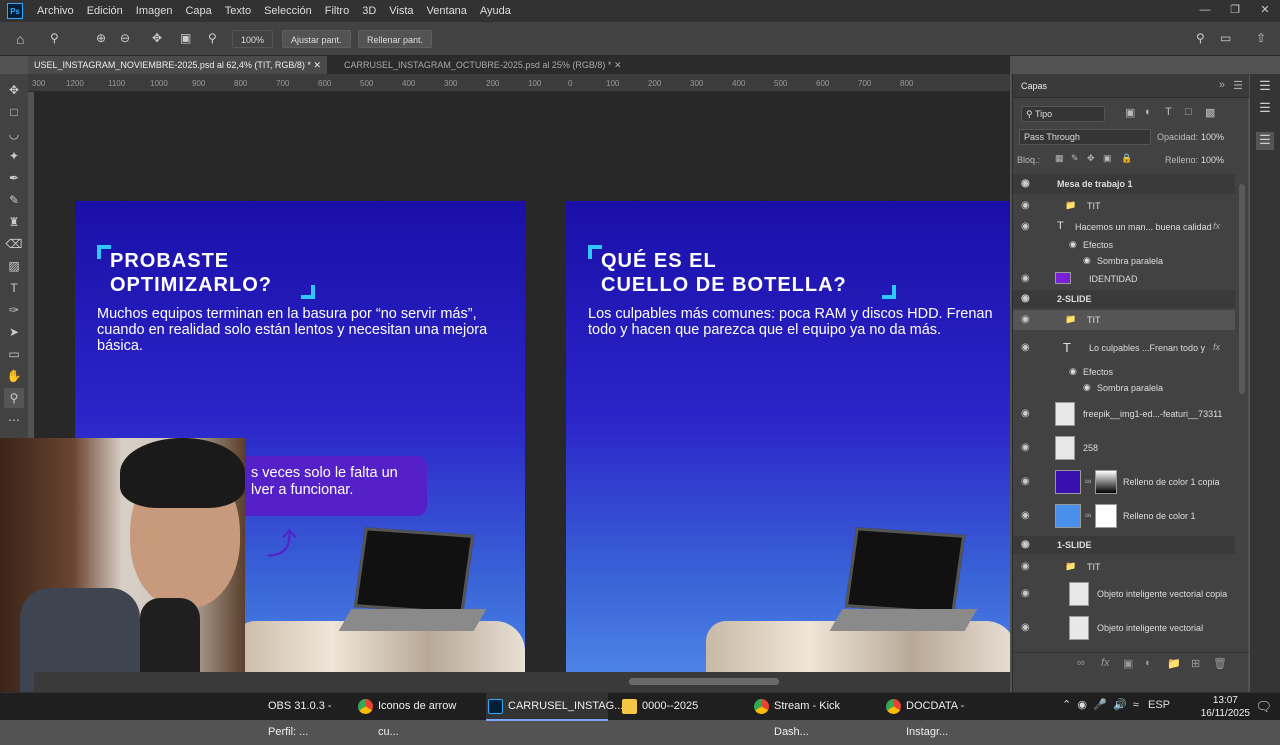  What do you see at coordinates (1168, 112) in the screenshot?
I see `filter-type-icon: T` at bounding box center [1168, 112].